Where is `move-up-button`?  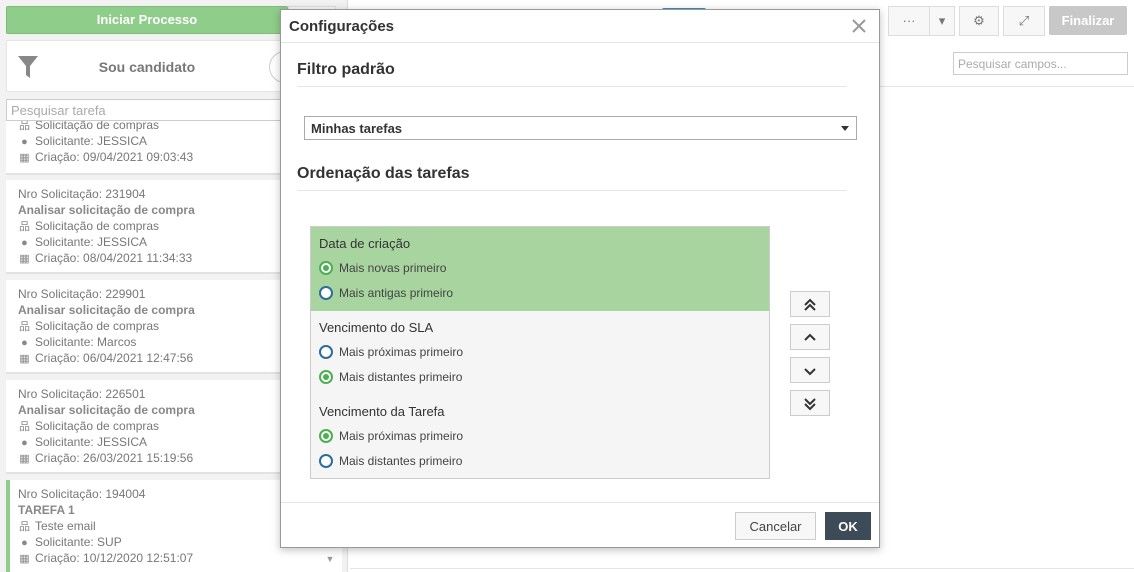 move-up-button is located at coordinates (810, 337).